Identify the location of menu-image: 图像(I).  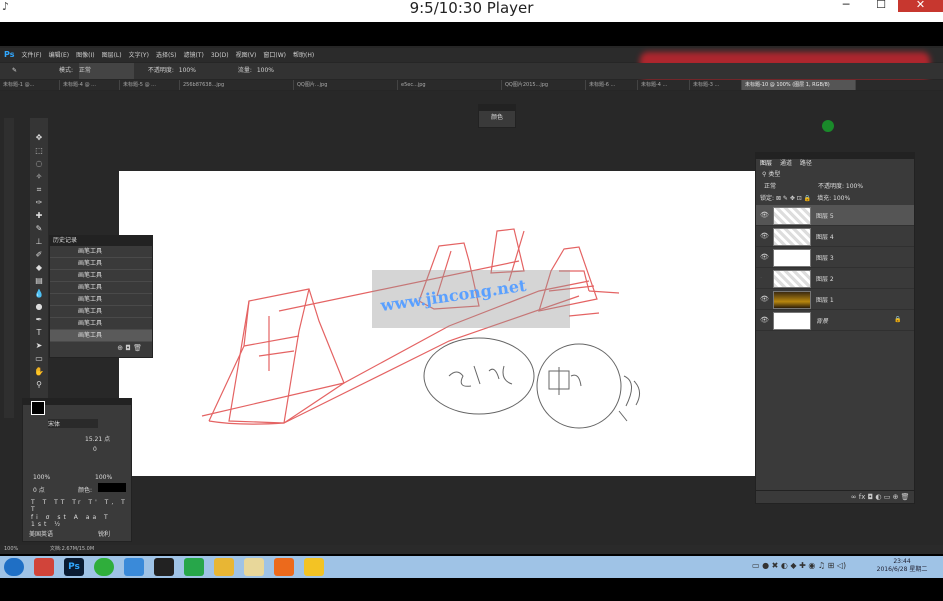
(85, 56).